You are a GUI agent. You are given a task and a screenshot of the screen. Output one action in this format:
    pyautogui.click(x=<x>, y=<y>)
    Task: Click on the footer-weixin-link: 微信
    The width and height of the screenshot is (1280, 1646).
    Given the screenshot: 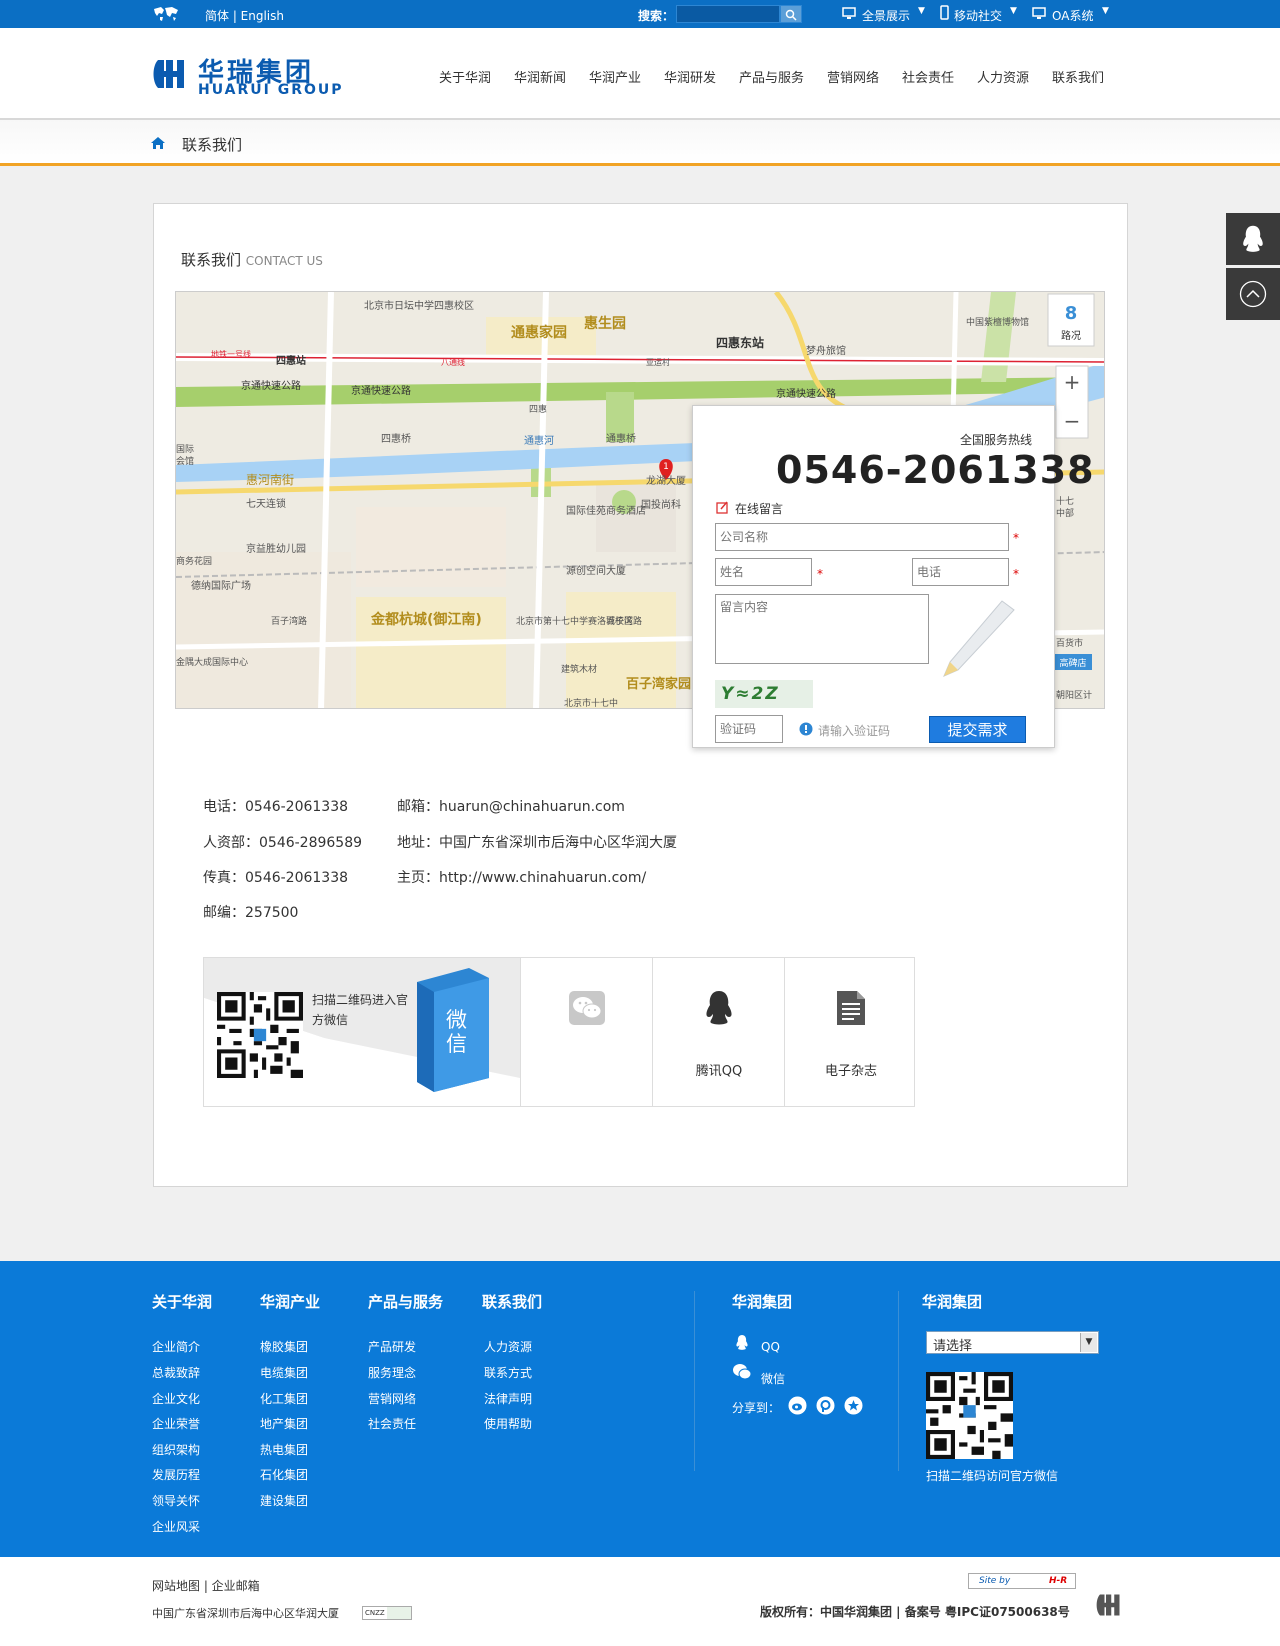 What is the action you would take?
    pyautogui.click(x=773, y=1378)
    